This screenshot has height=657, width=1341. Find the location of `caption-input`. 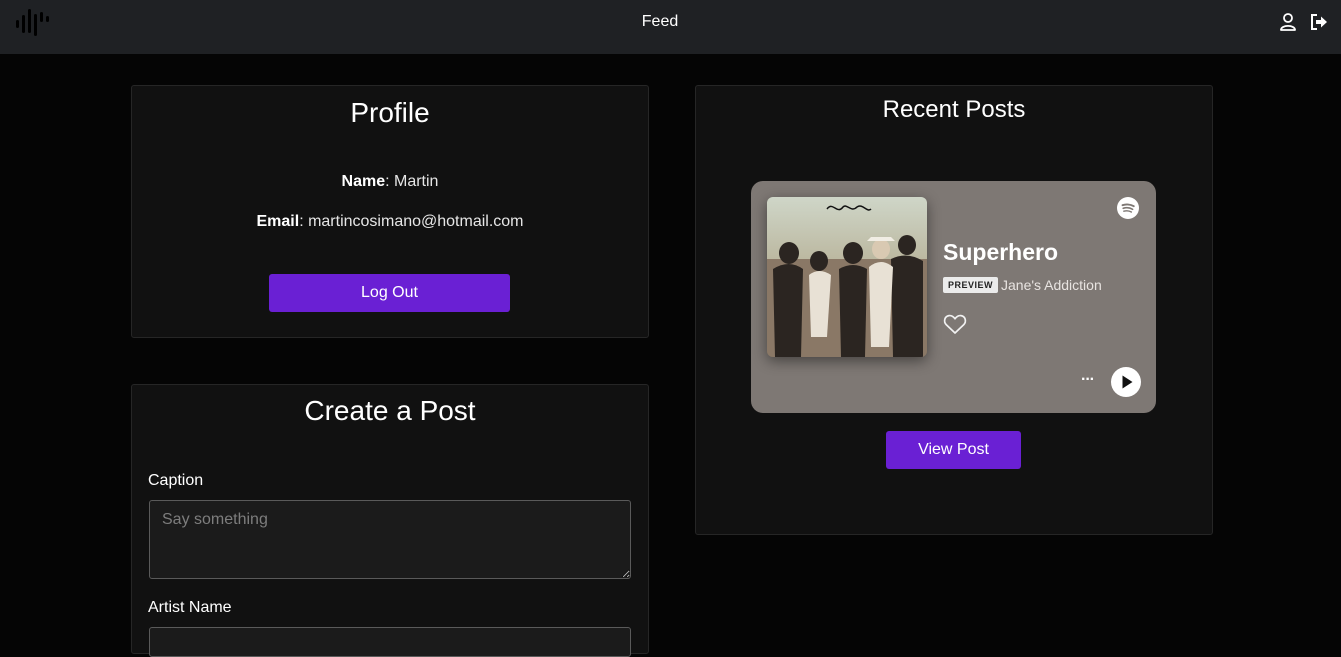

caption-input is located at coordinates (390, 539).